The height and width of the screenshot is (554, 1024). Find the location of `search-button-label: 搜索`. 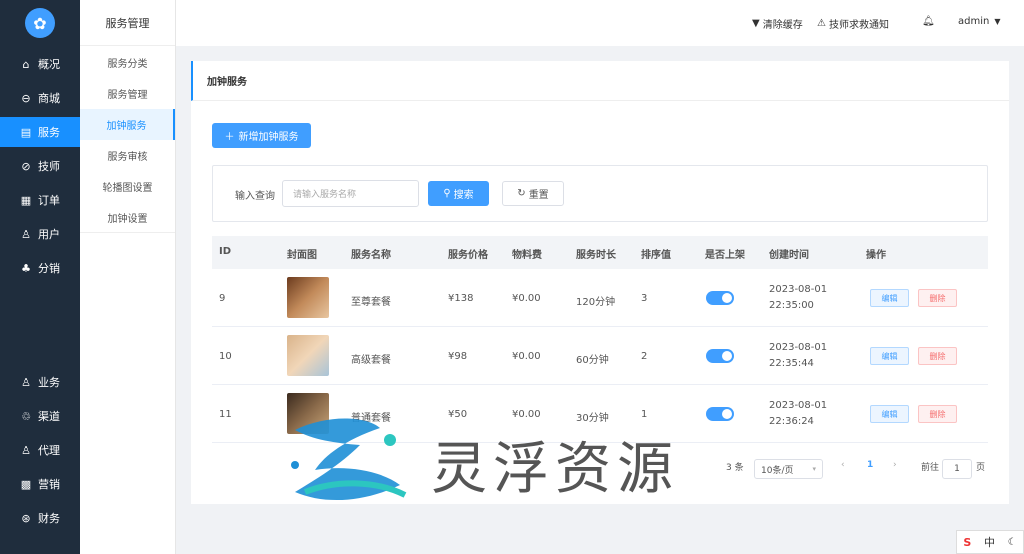

search-button-label: 搜索 is located at coordinates (463, 195).